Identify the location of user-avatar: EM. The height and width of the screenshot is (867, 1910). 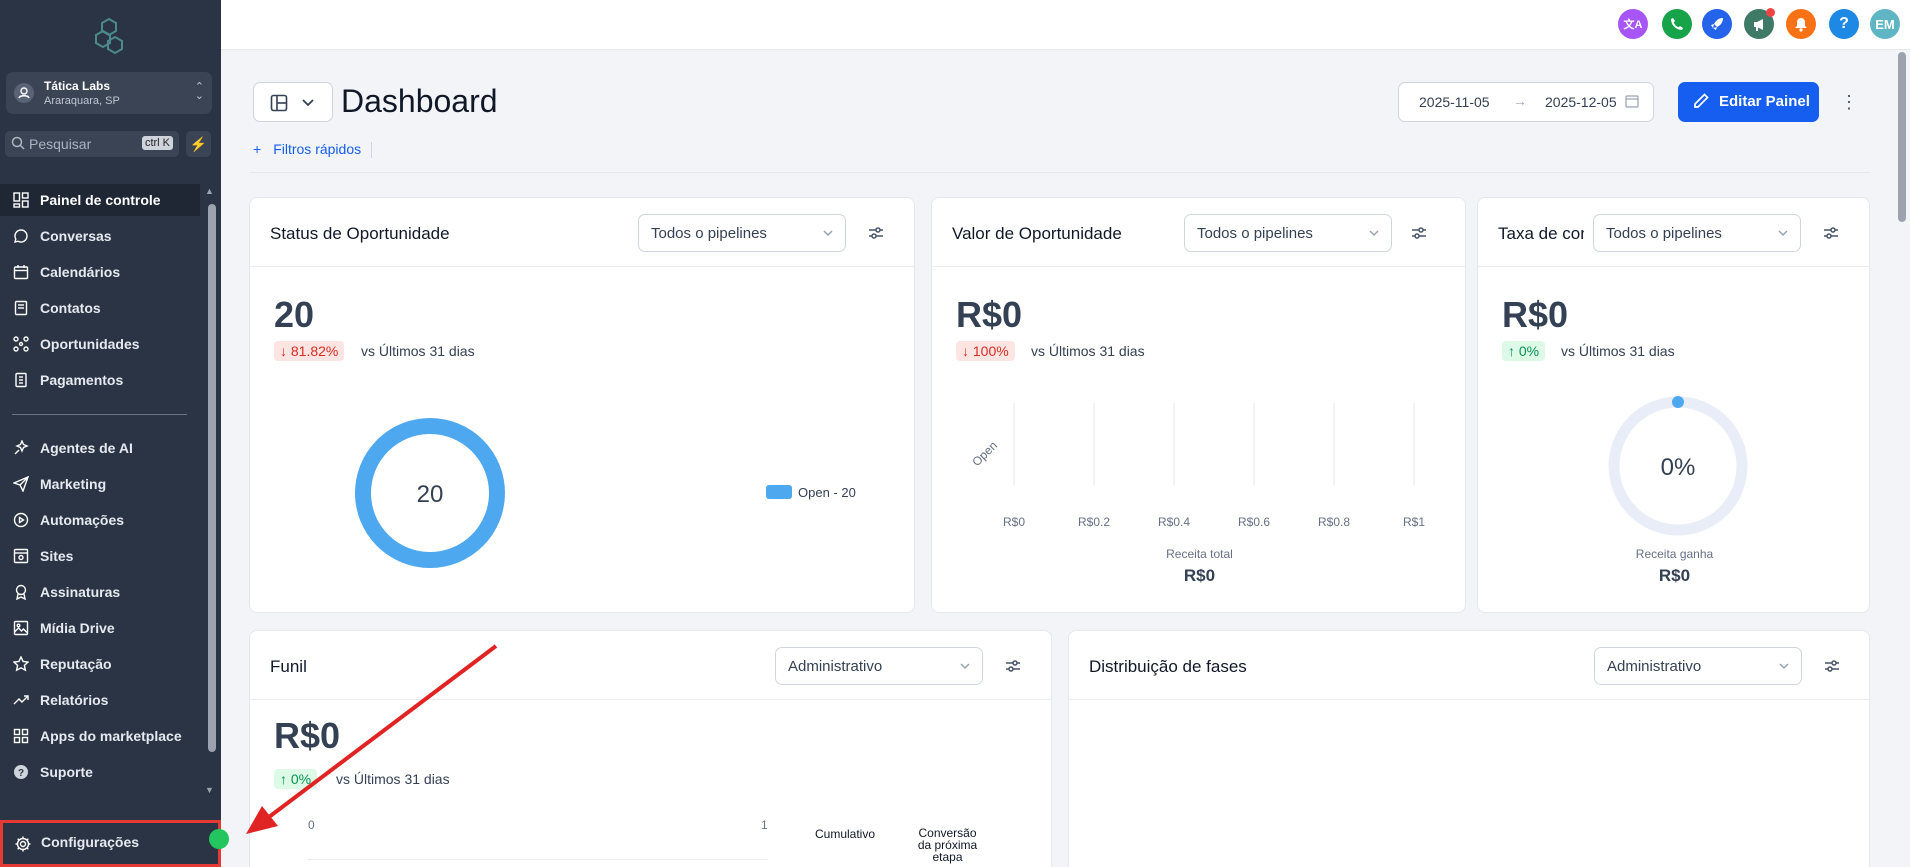
(1885, 24).